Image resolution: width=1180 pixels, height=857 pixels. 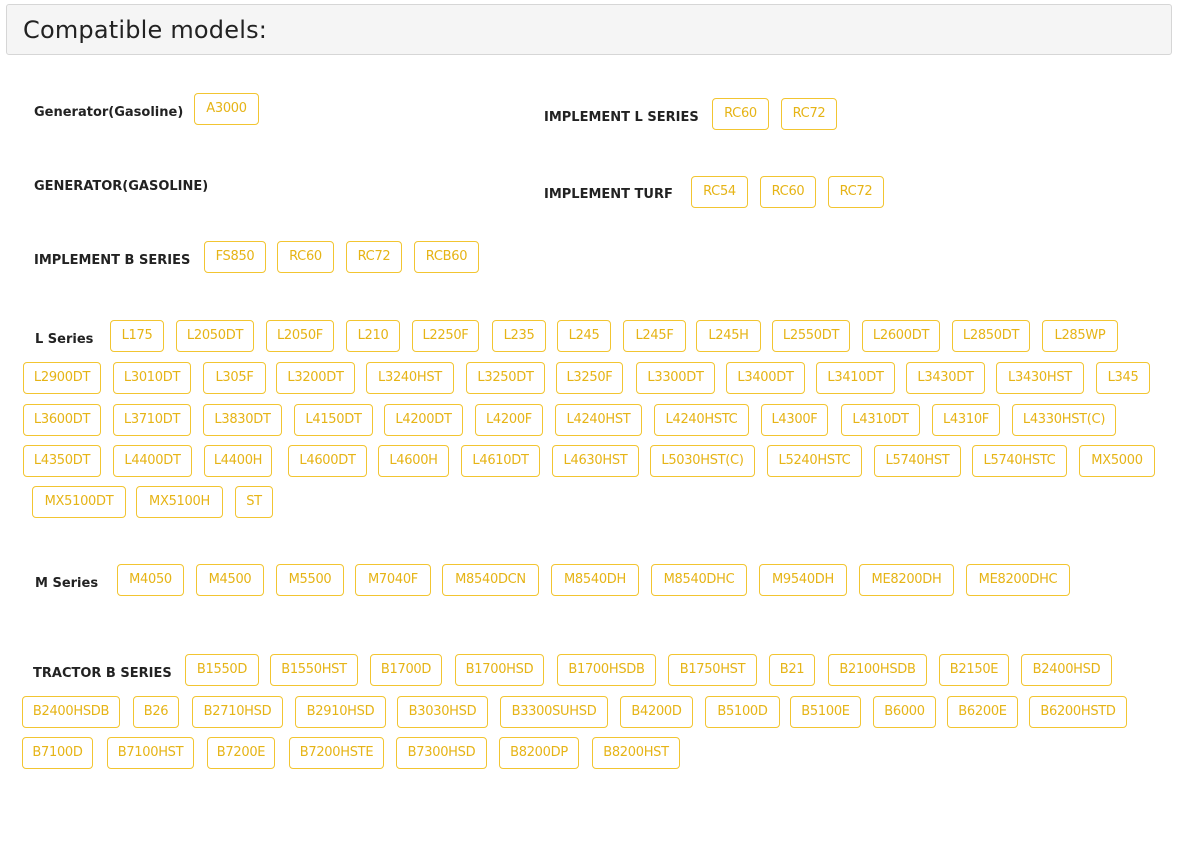 What do you see at coordinates (137, 336) in the screenshot?
I see `model-chip-l175: L175` at bounding box center [137, 336].